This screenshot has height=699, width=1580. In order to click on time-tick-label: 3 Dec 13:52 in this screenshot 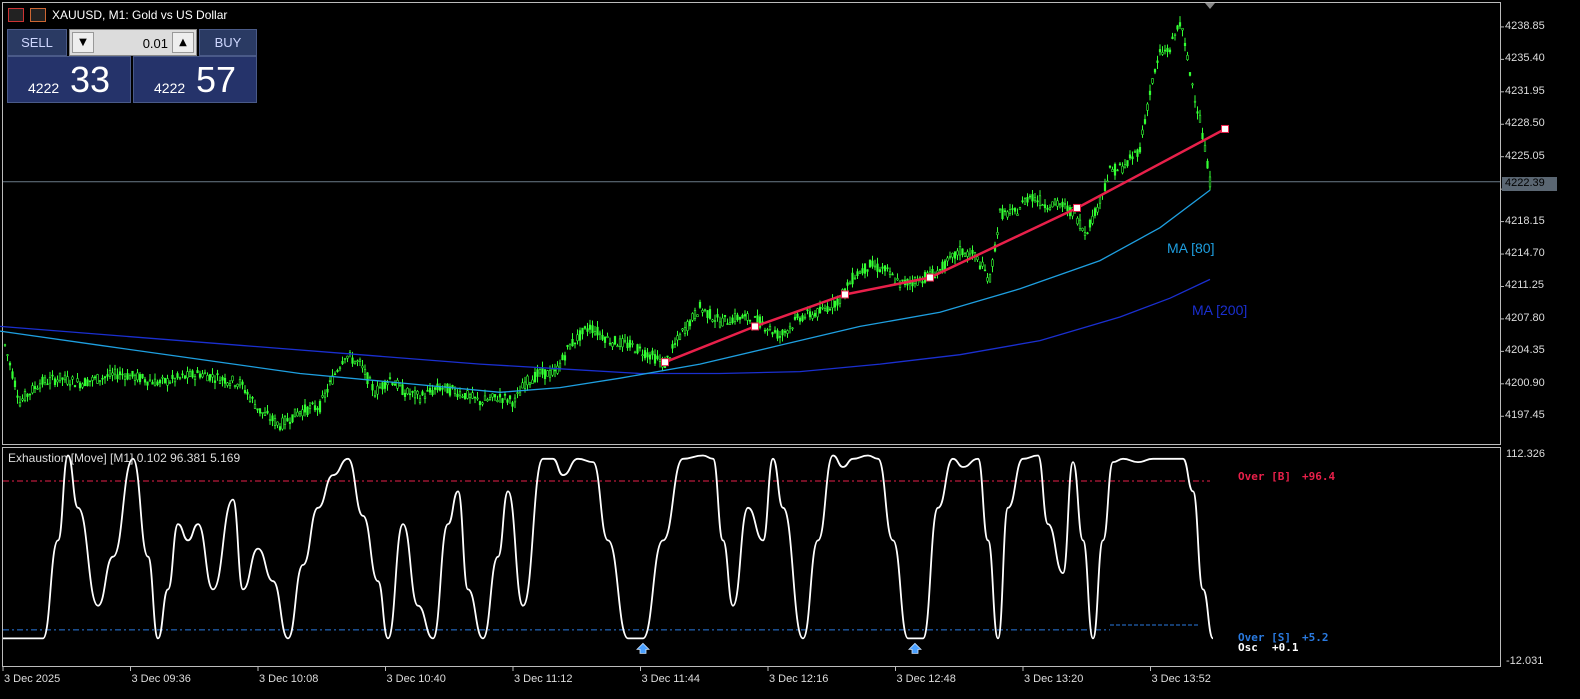, I will do `click(1181, 679)`.